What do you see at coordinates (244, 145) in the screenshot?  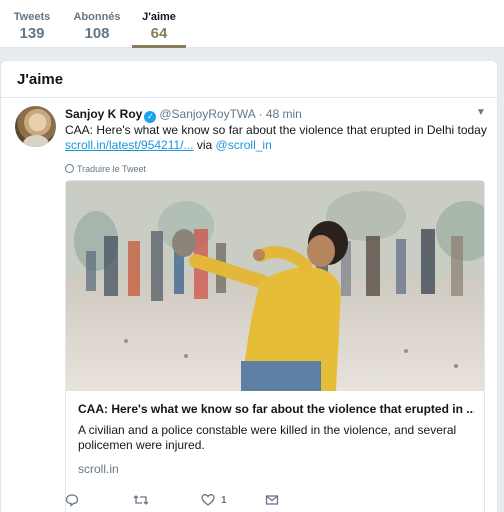 I see `mention-link: @scroll_in` at bounding box center [244, 145].